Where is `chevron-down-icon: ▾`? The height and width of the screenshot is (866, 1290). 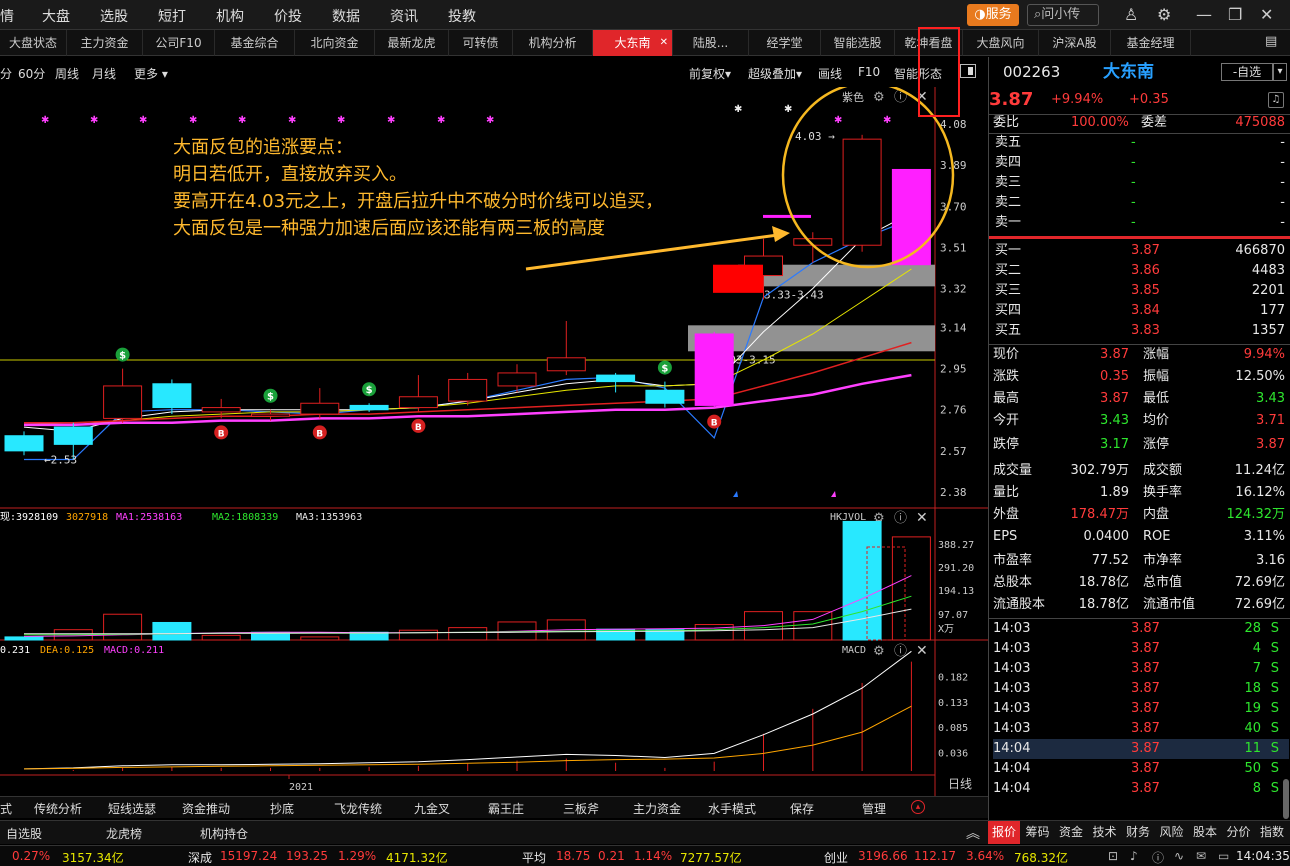 chevron-down-icon: ▾ is located at coordinates (1280, 72).